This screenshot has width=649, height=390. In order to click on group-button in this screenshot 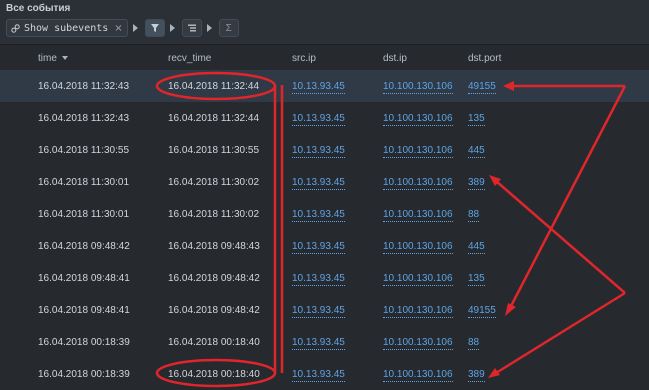, I will do `click(191, 28)`.